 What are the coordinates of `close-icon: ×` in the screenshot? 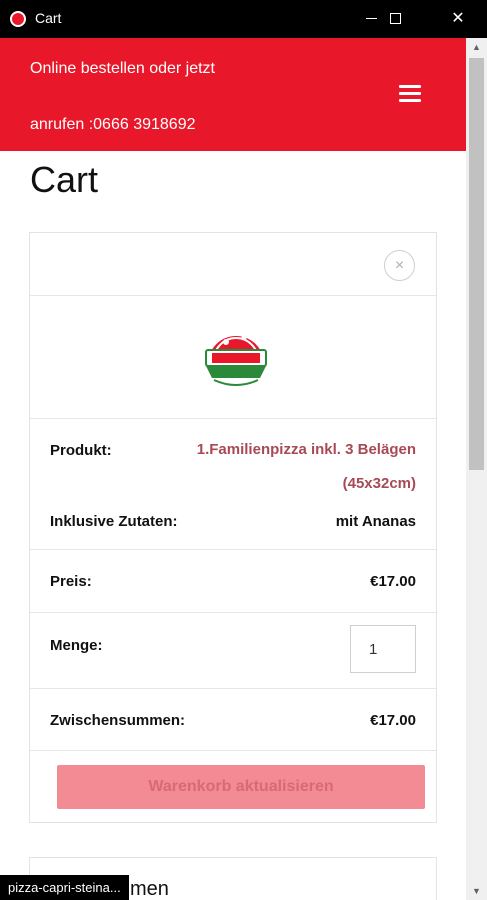 It's located at (399, 265).